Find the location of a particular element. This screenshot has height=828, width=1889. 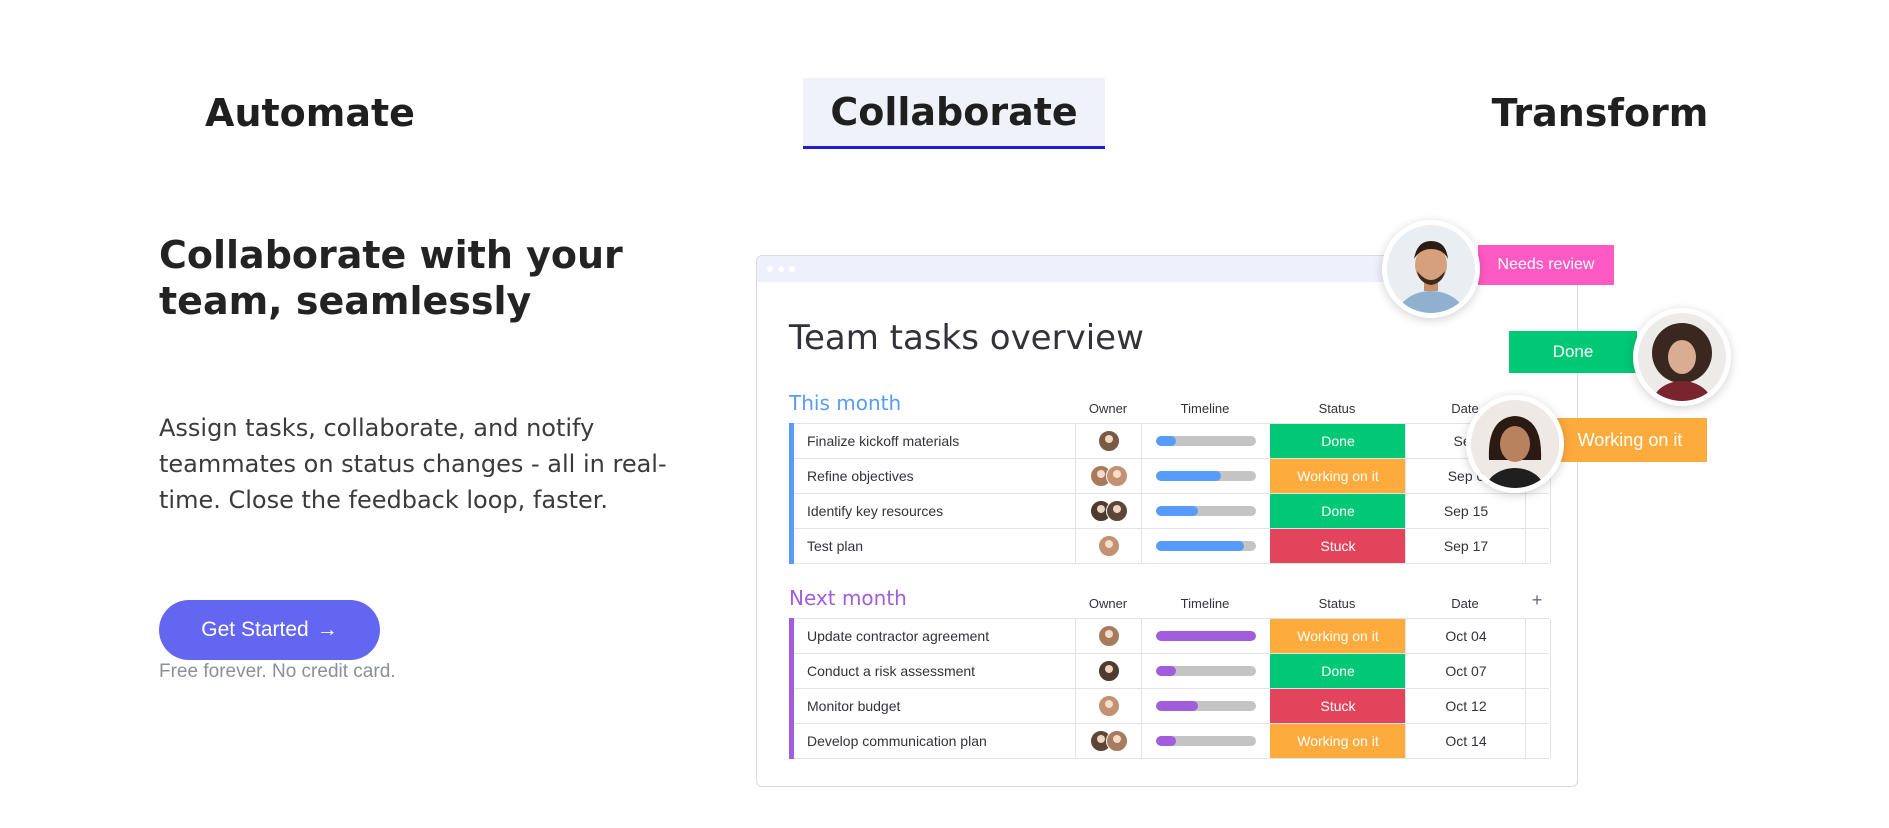

table-row: Test plan Stuck Sep 17 is located at coordinates (1170, 546).